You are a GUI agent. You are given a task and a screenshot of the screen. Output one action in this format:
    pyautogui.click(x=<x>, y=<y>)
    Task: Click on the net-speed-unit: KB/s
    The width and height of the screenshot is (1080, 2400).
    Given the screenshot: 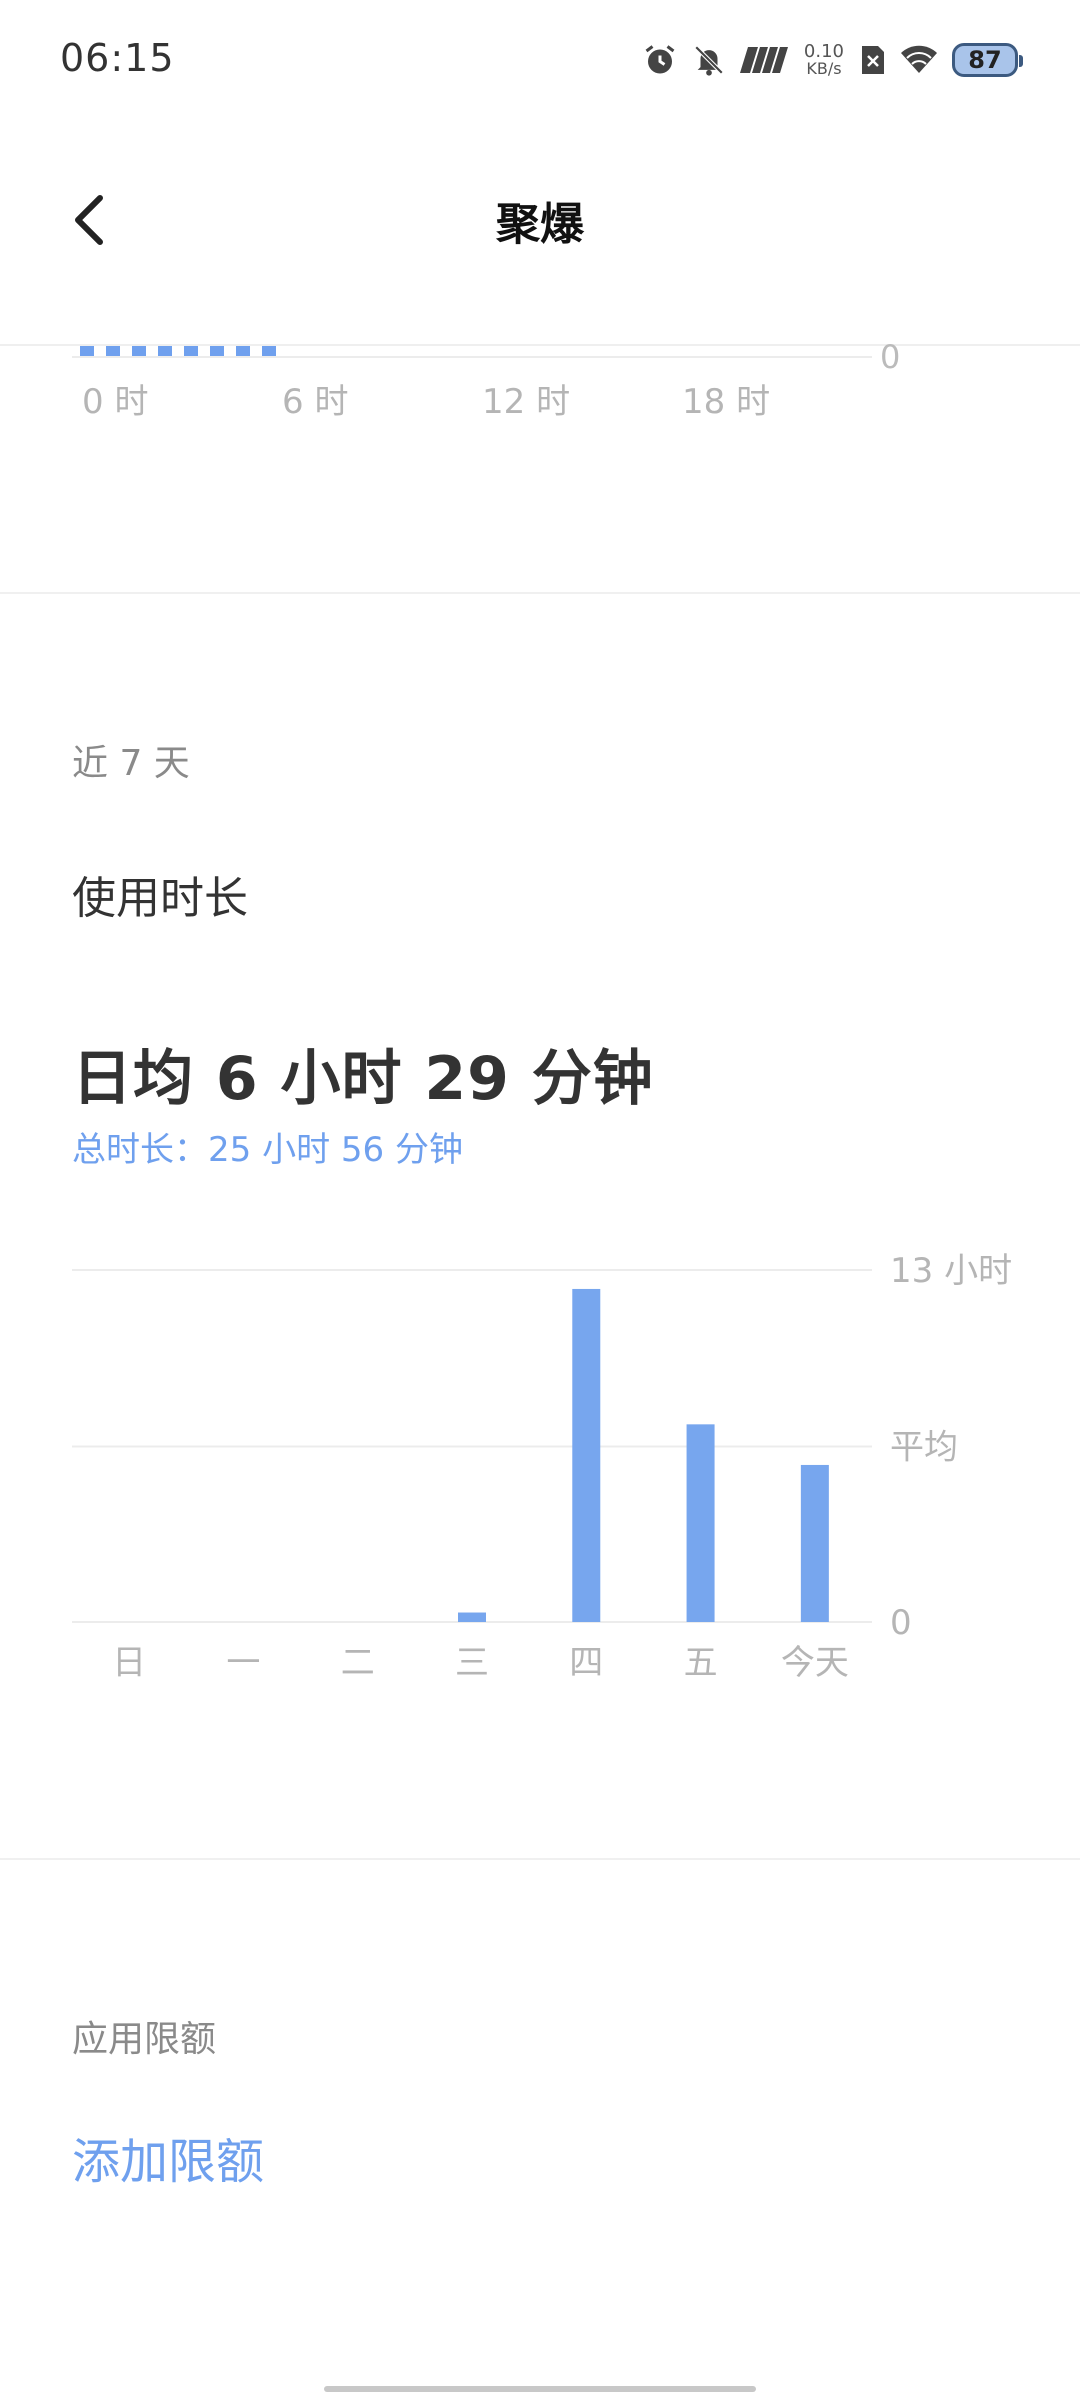 What is the action you would take?
    pyautogui.click(x=824, y=68)
    